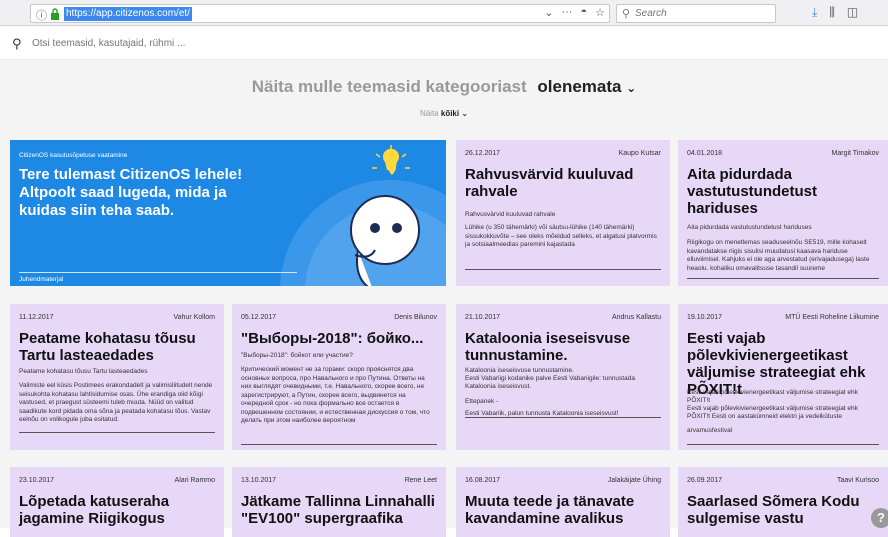 The image size is (888, 537). What do you see at coordinates (783, 317) in the screenshot?
I see `card-meta: 19.10.2017 MTÜ Eesti Roheline Liikumine` at bounding box center [783, 317].